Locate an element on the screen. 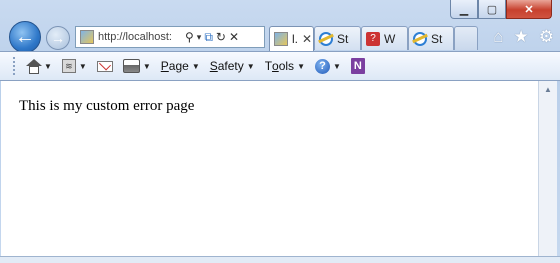  compatibility-view-icon: ⧉ is located at coordinates (208, 37).